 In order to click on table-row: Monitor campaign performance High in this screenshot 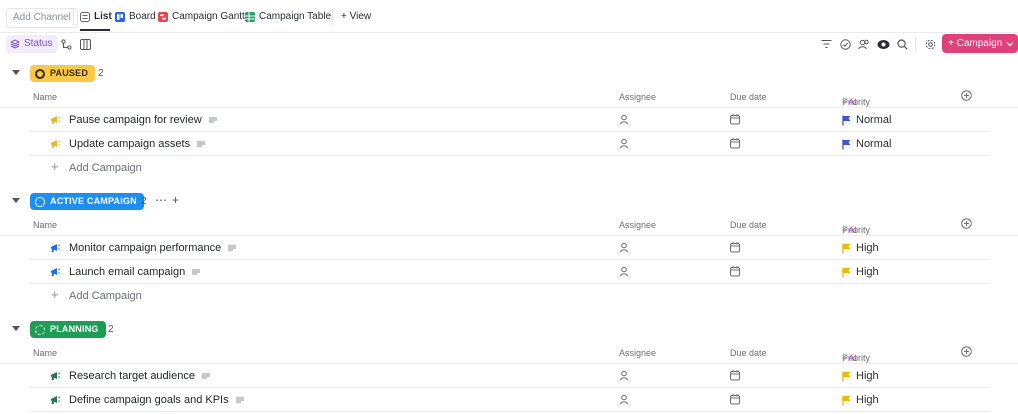, I will do `click(509, 248)`.